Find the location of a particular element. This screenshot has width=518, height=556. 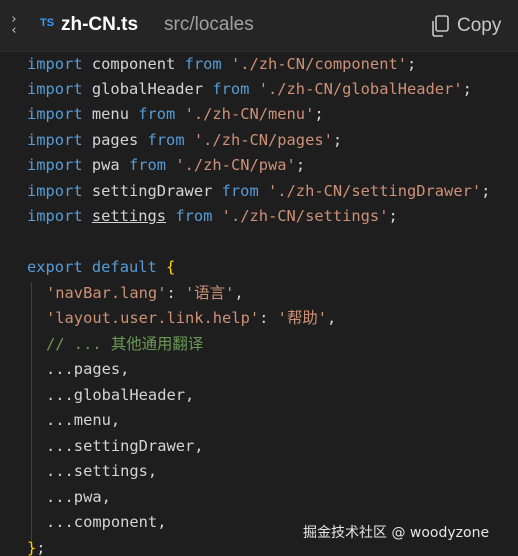

code-line-import-pages: import pages from './zh-CN/pages'; is located at coordinates (184, 140).